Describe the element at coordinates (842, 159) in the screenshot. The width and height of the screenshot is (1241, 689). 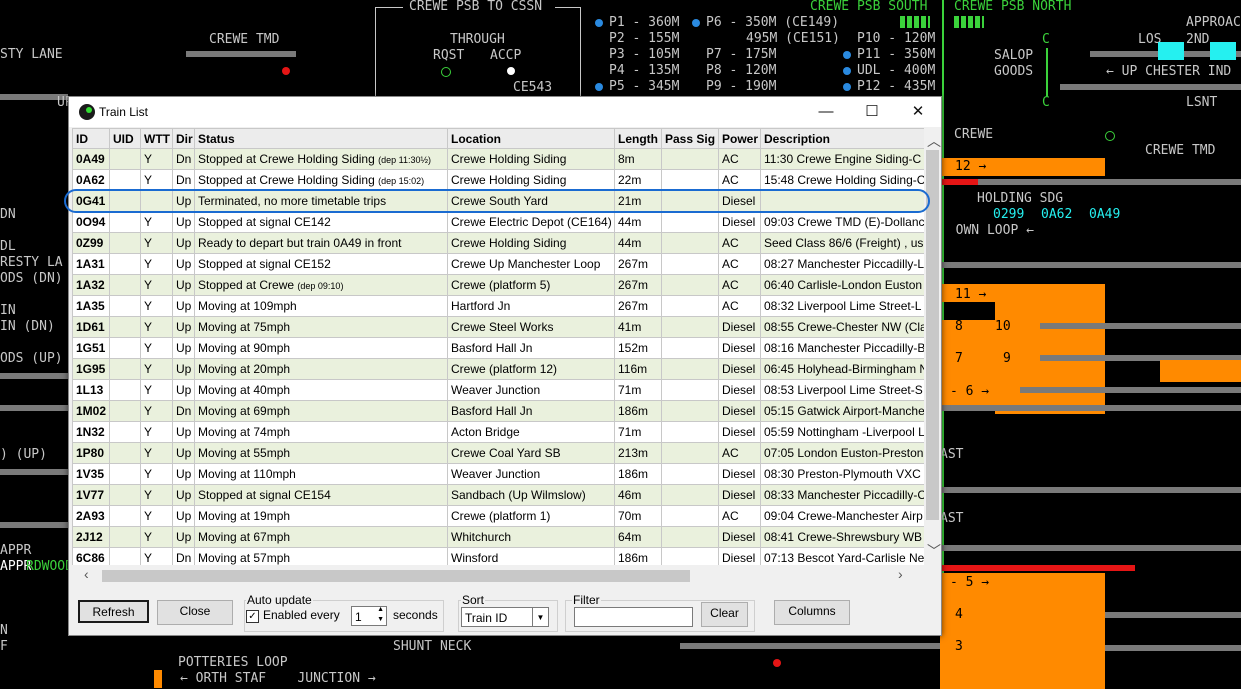
I see `cell-description: 11:30 Crewe Engine Siding-C` at that location.